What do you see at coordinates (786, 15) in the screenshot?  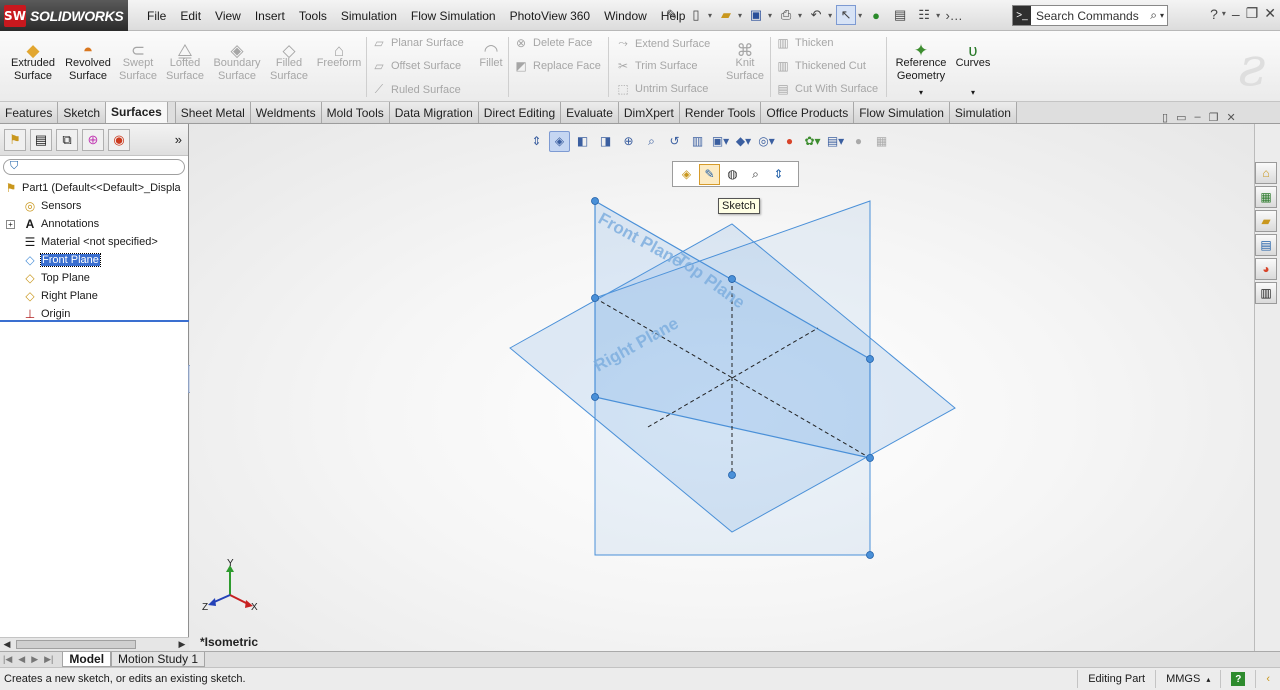 I see `print-icon: ⎙` at bounding box center [786, 15].